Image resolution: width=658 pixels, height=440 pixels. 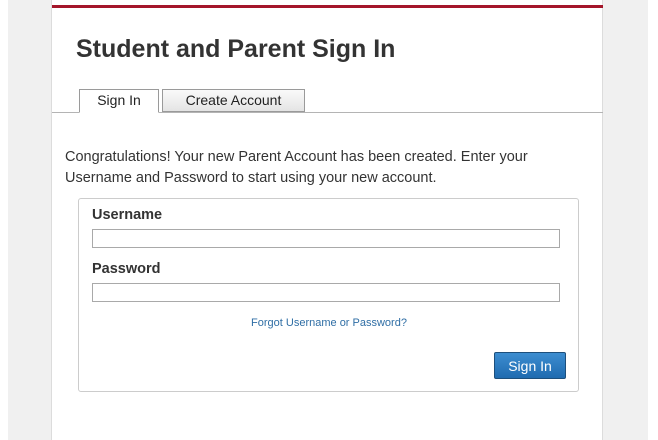 What do you see at coordinates (327, 6) in the screenshot?
I see `top-accent-bar` at bounding box center [327, 6].